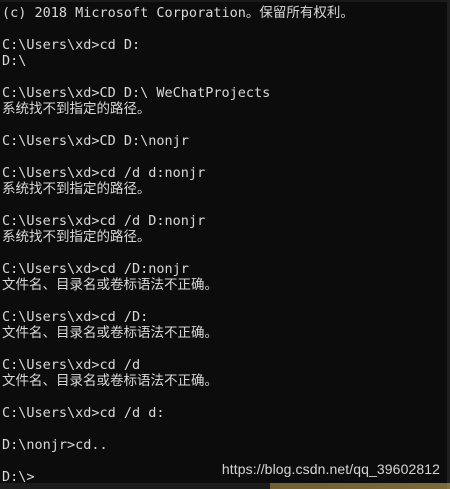  Describe the element at coordinates (136, 93) in the screenshot. I see `console-line: C:\Users\xd>CD D:\ WeChatProjects` at that location.